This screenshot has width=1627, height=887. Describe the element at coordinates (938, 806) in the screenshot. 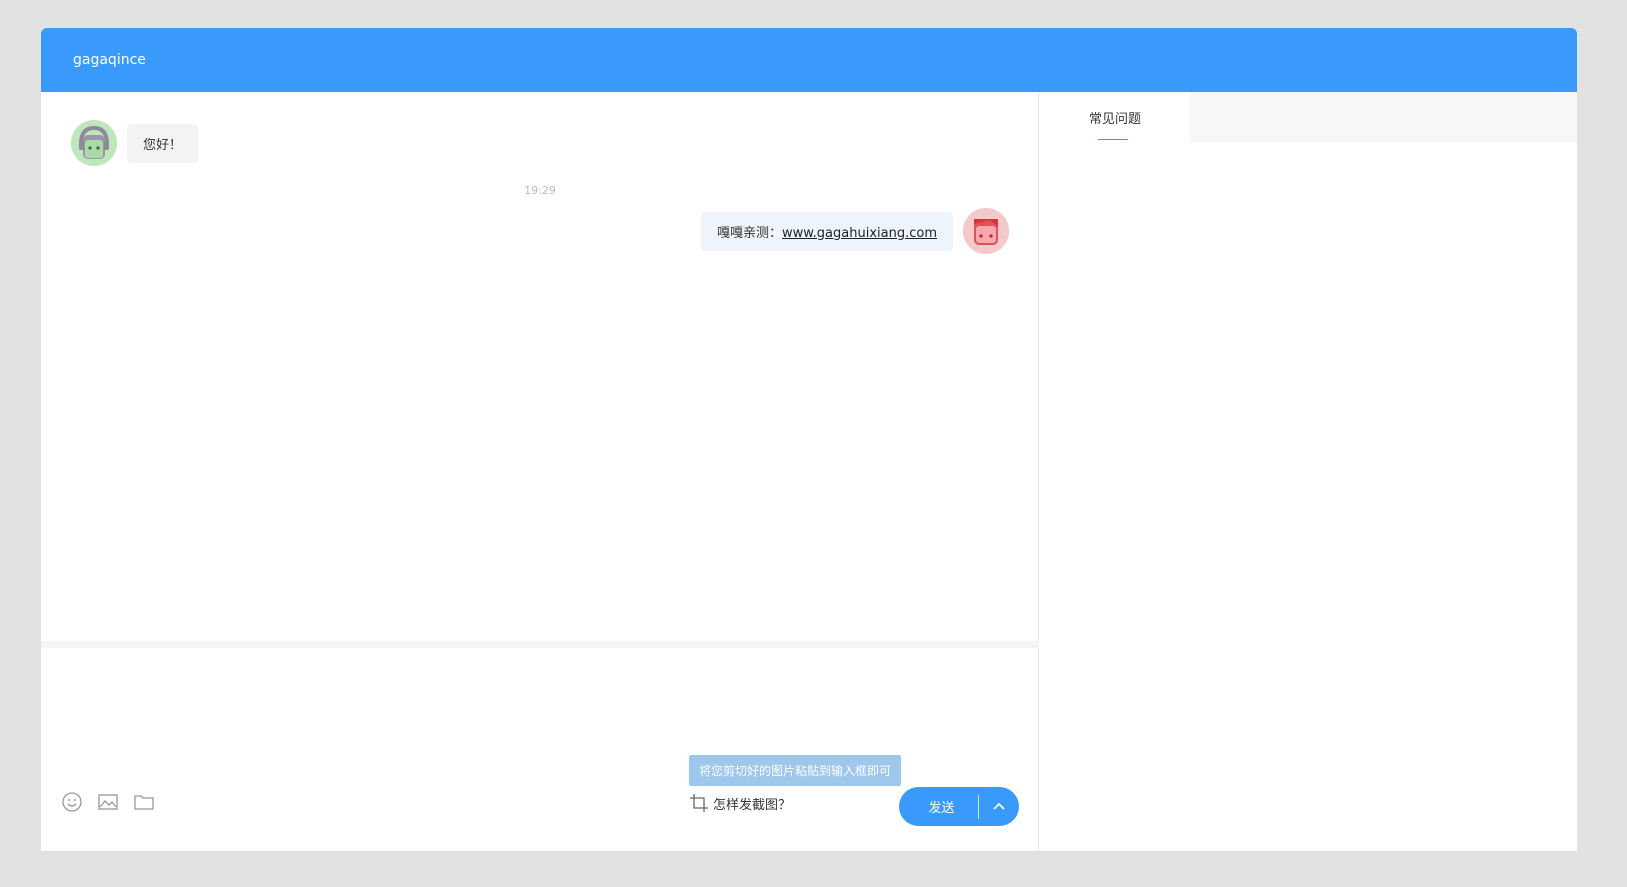

I see `send-button: 发送` at that location.